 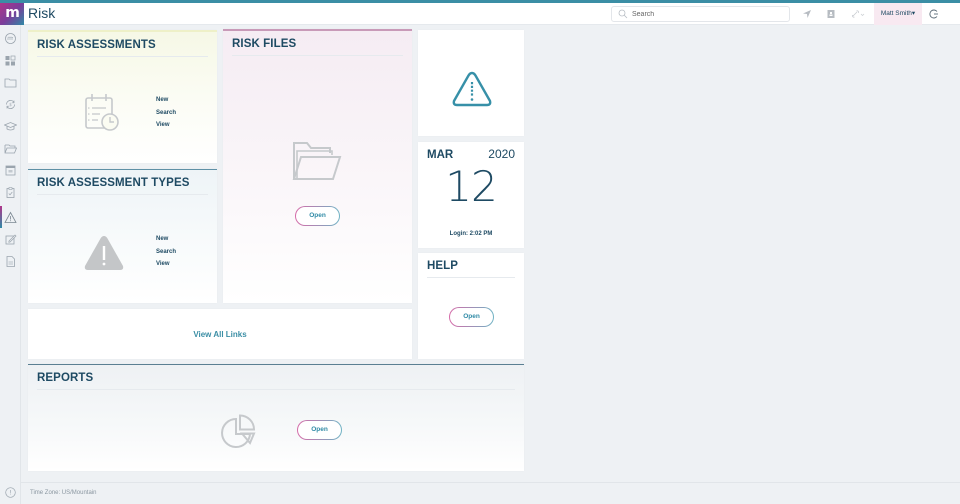 I want to click on location-arrow-icon, so click(x=807, y=14).